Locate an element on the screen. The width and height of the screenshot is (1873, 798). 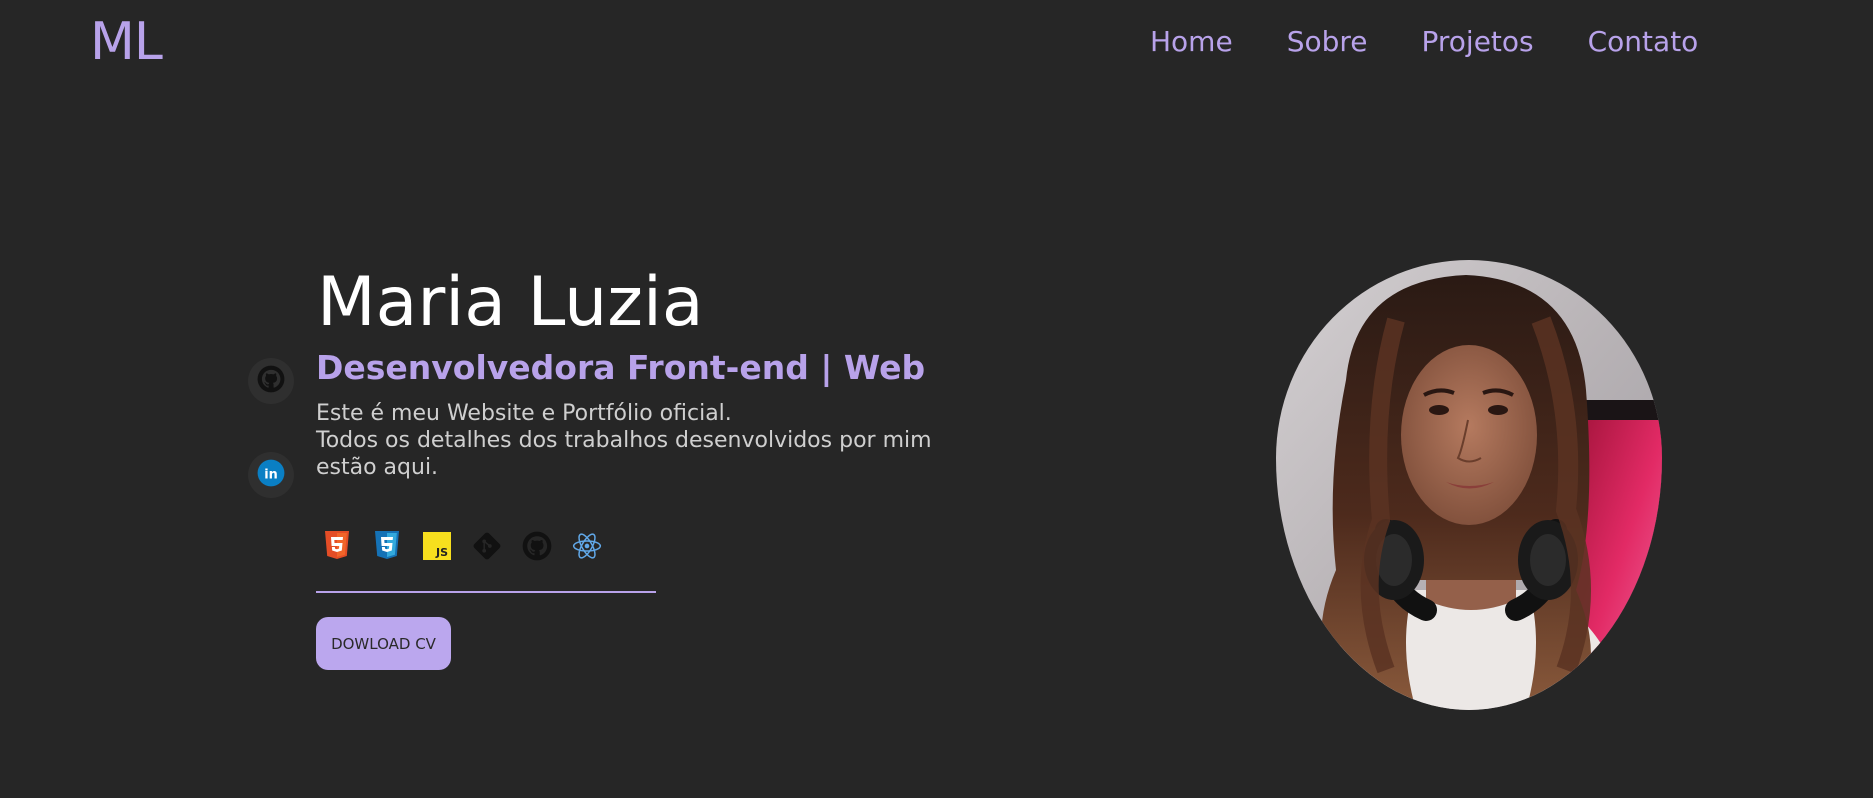
profile-photo-illustration is located at coordinates (1469, 485).